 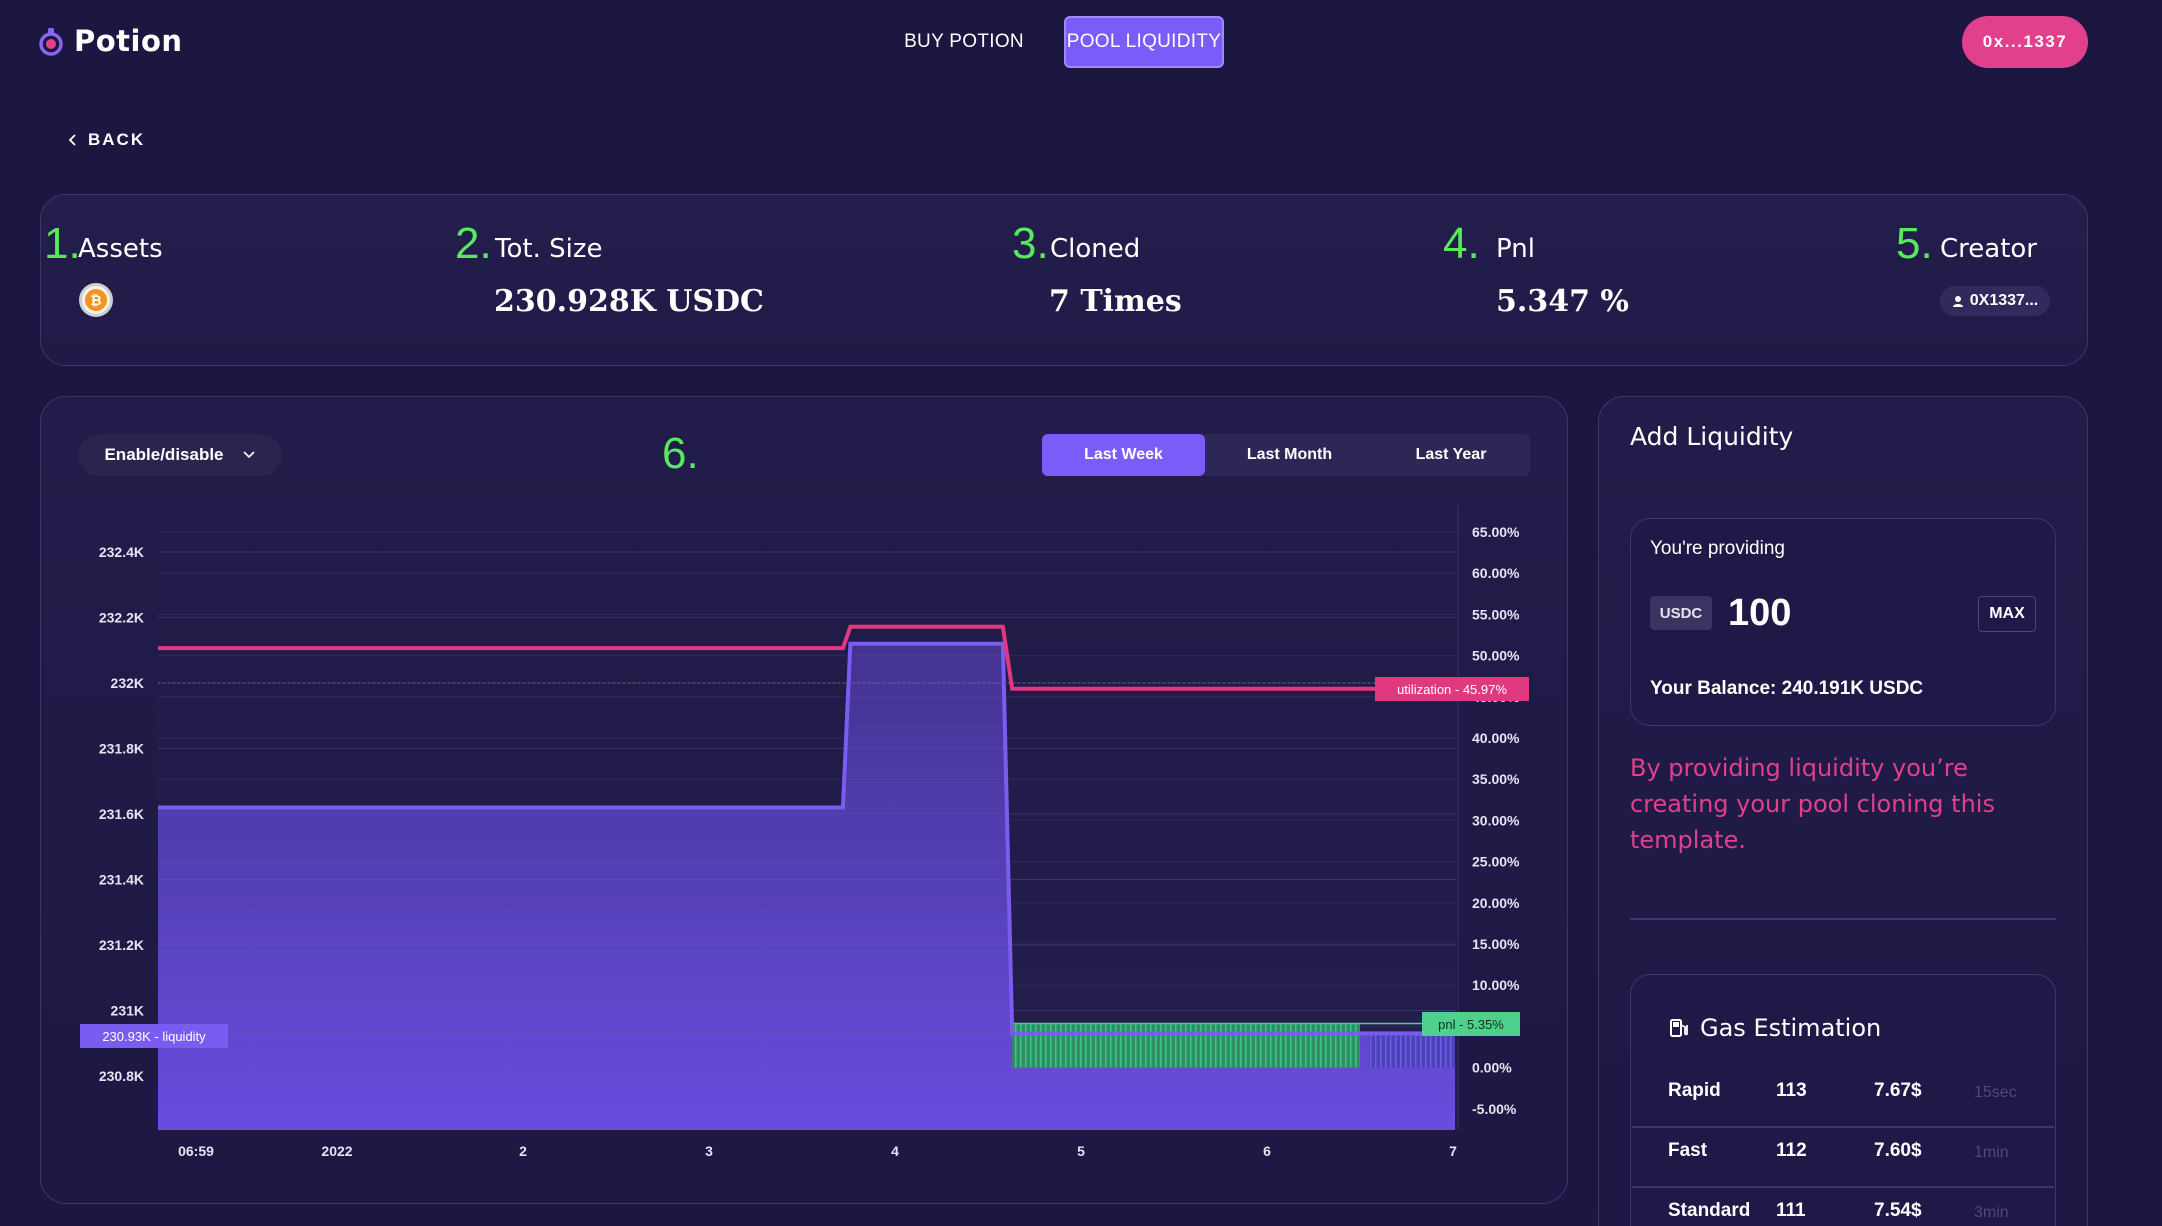 I want to click on liquidity-tag-text: 230.93K - liquidity, so click(x=154, y=1036).